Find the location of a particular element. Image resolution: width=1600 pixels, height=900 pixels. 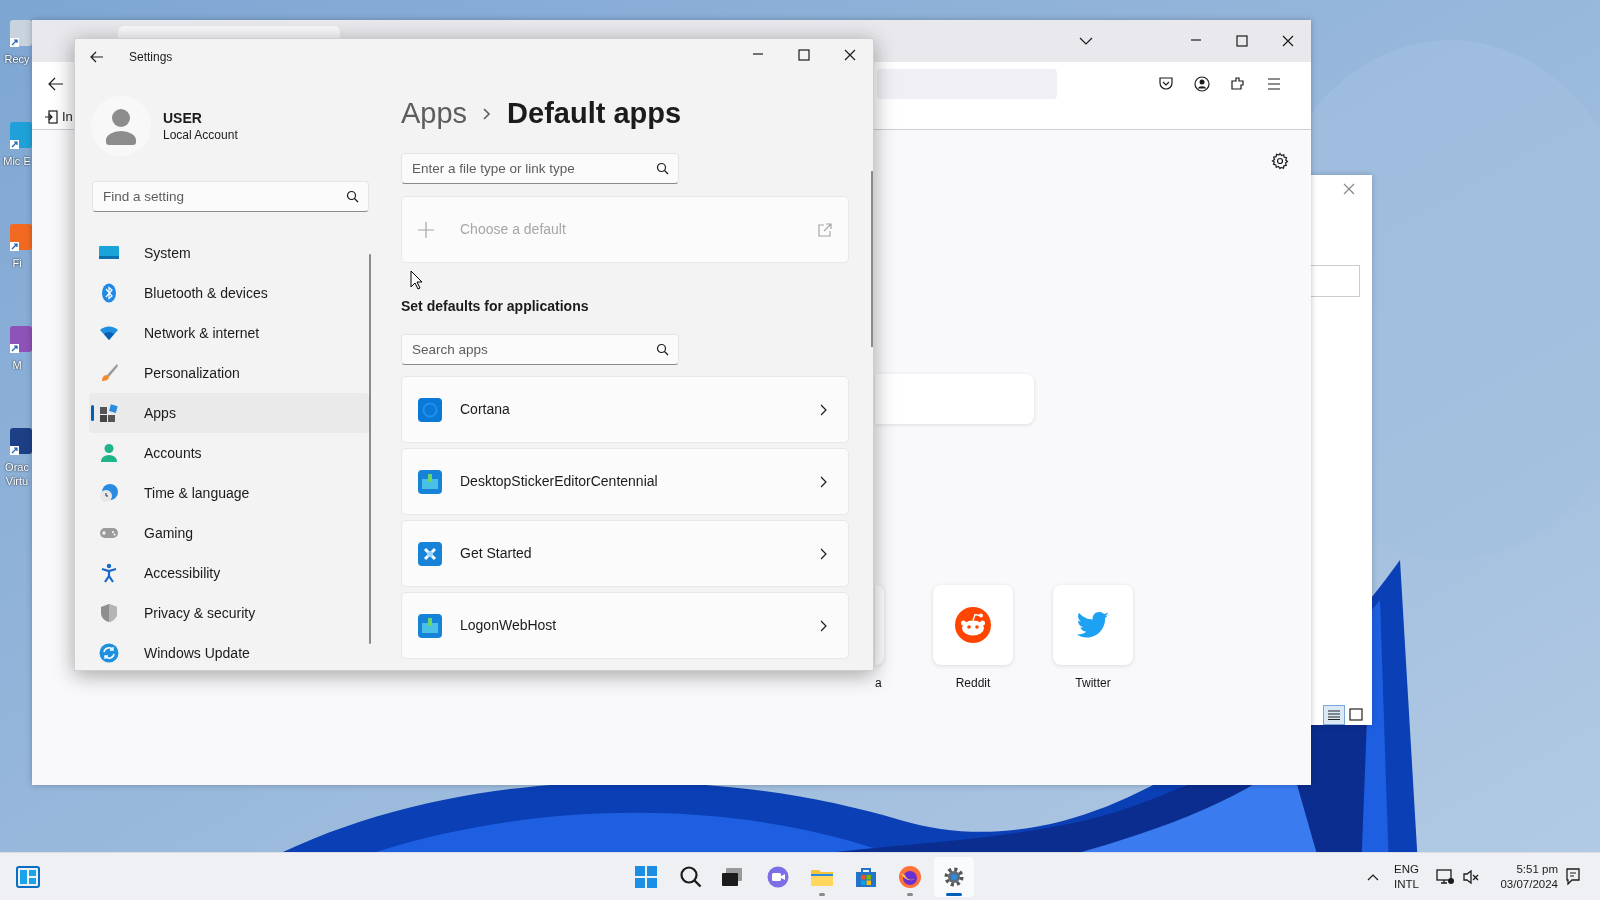

chevron-down-icon is located at coordinates (1086, 41).